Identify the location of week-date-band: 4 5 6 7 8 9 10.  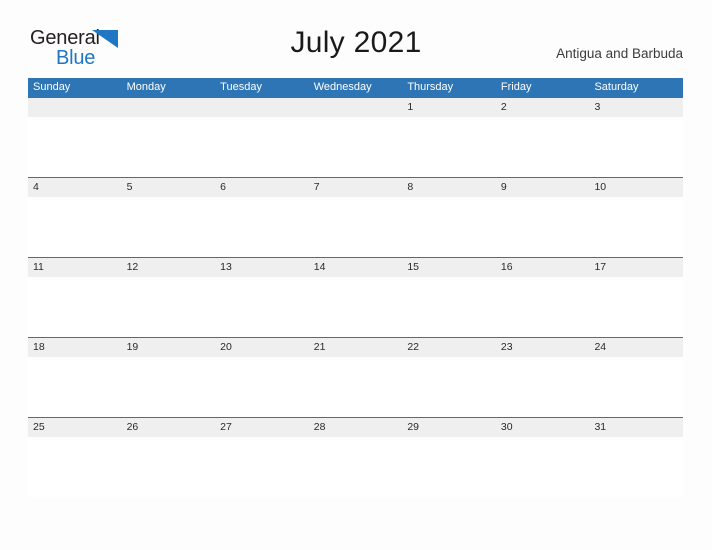
(355, 187).